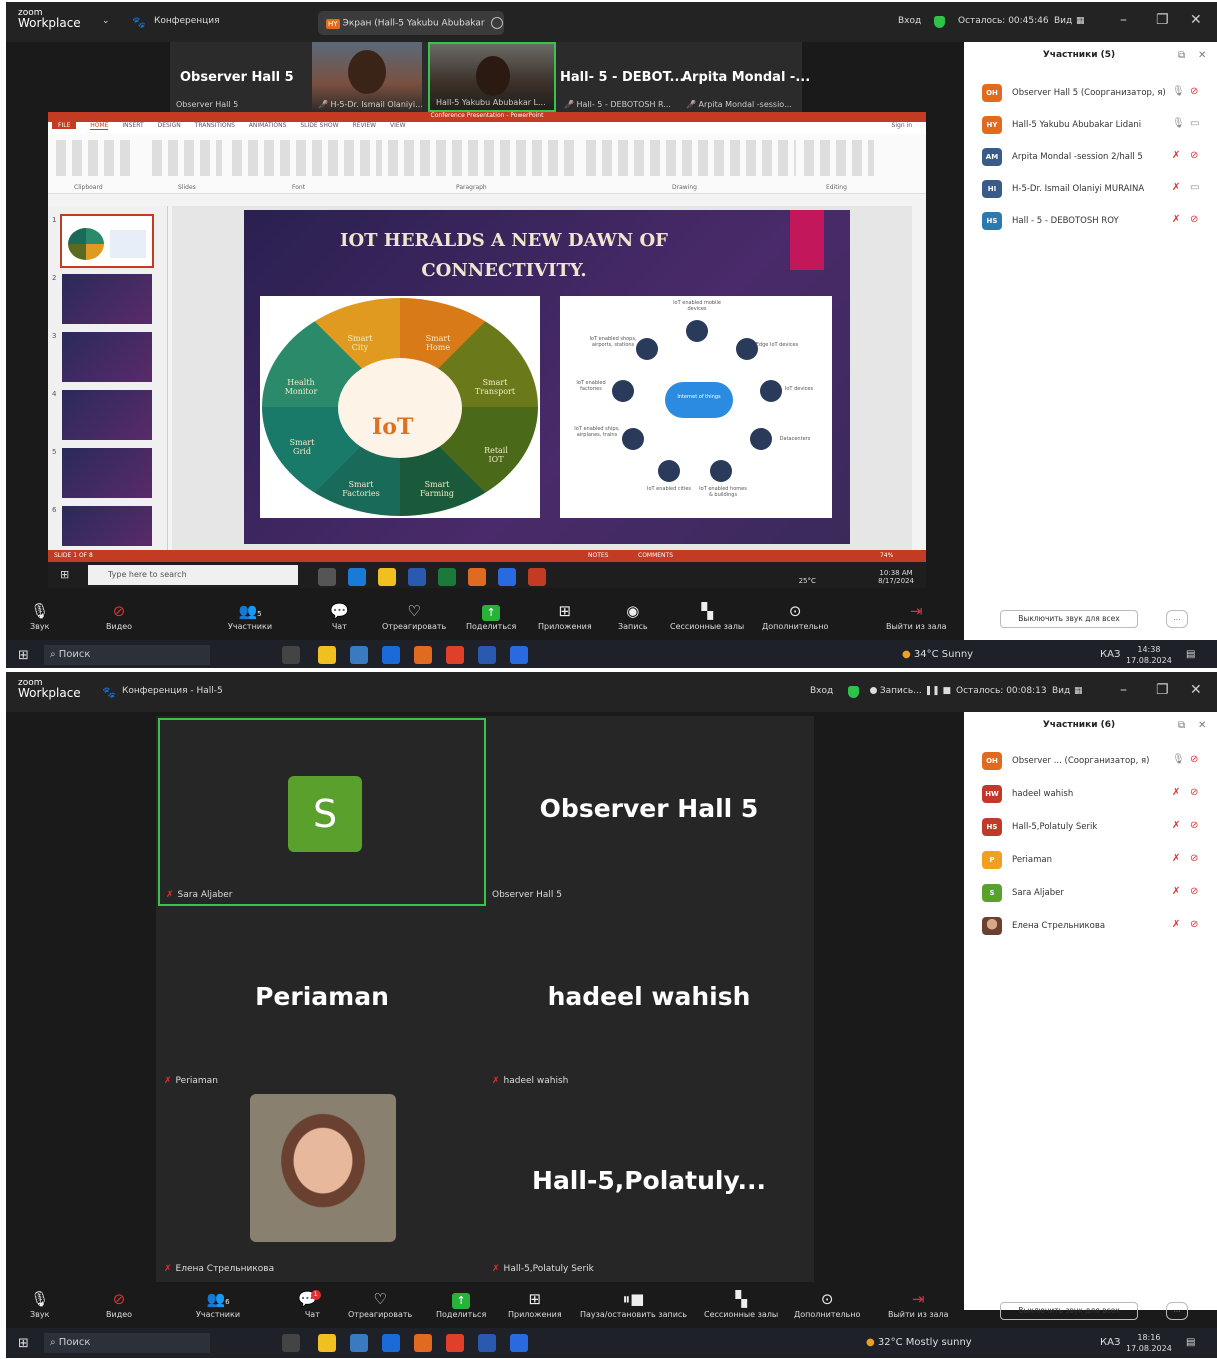  I want to click on ppt-tab-review: REVIEW, so click(365, 125).